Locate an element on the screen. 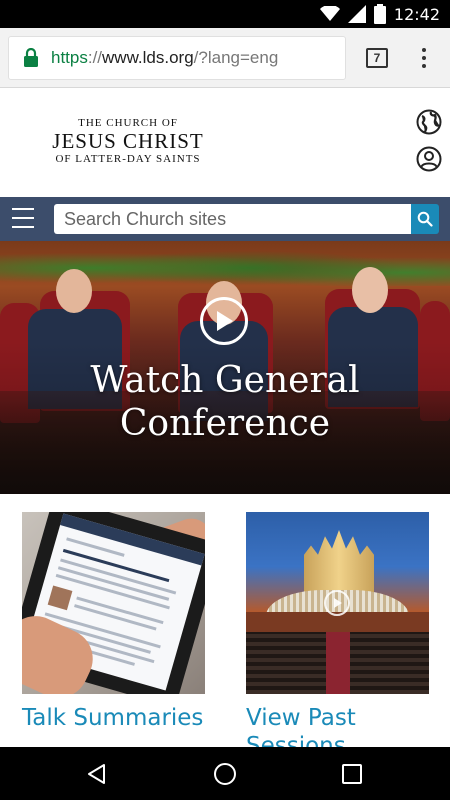  globe-icon is located at coordinates (429, 122).